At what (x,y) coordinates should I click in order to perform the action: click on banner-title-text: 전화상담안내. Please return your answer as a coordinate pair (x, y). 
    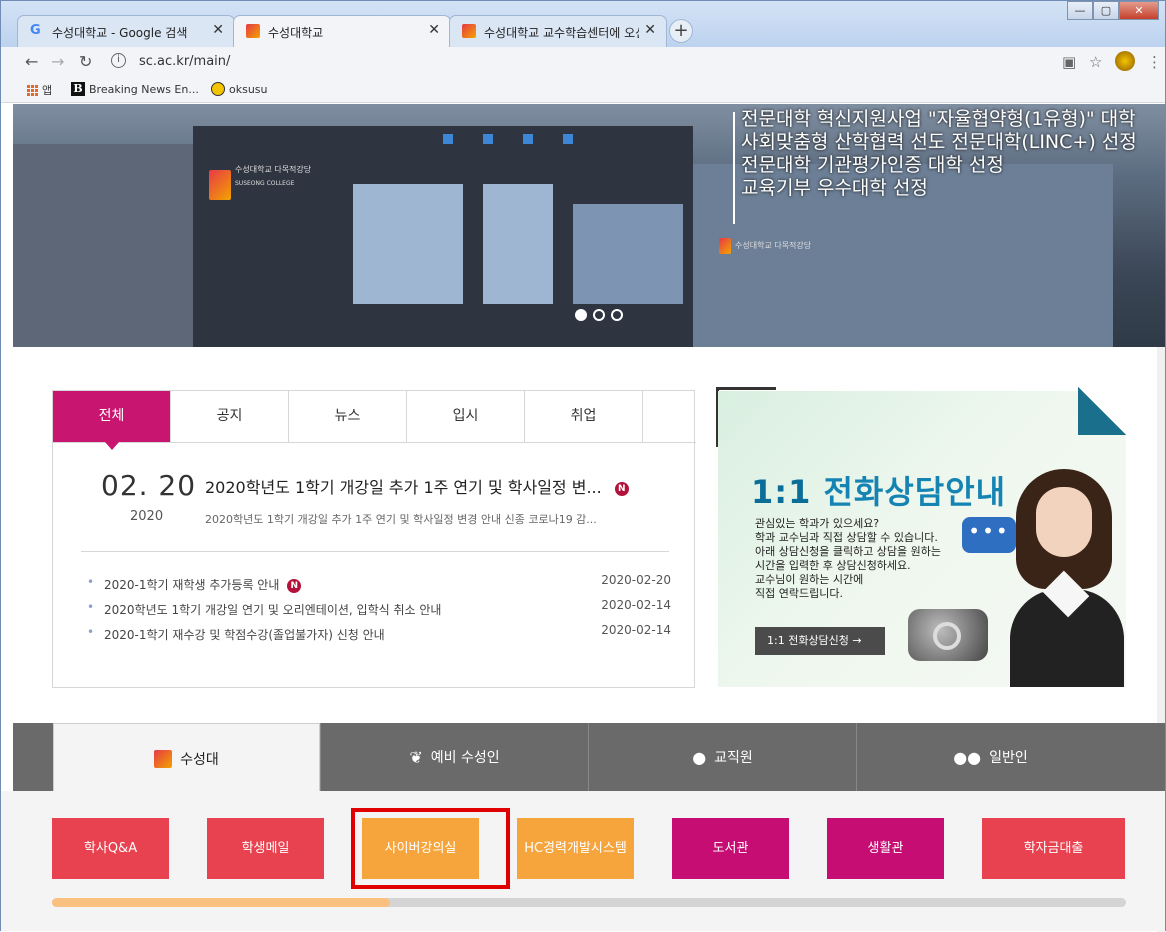
    Looking at the image, I should click on (915, 492).